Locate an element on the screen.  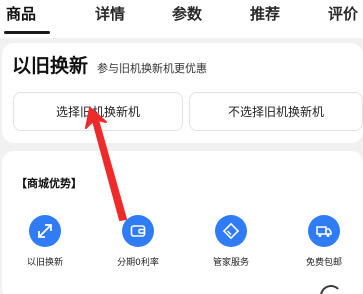
feature-installment: 分期0利率 is located at coordinates (138, 243).